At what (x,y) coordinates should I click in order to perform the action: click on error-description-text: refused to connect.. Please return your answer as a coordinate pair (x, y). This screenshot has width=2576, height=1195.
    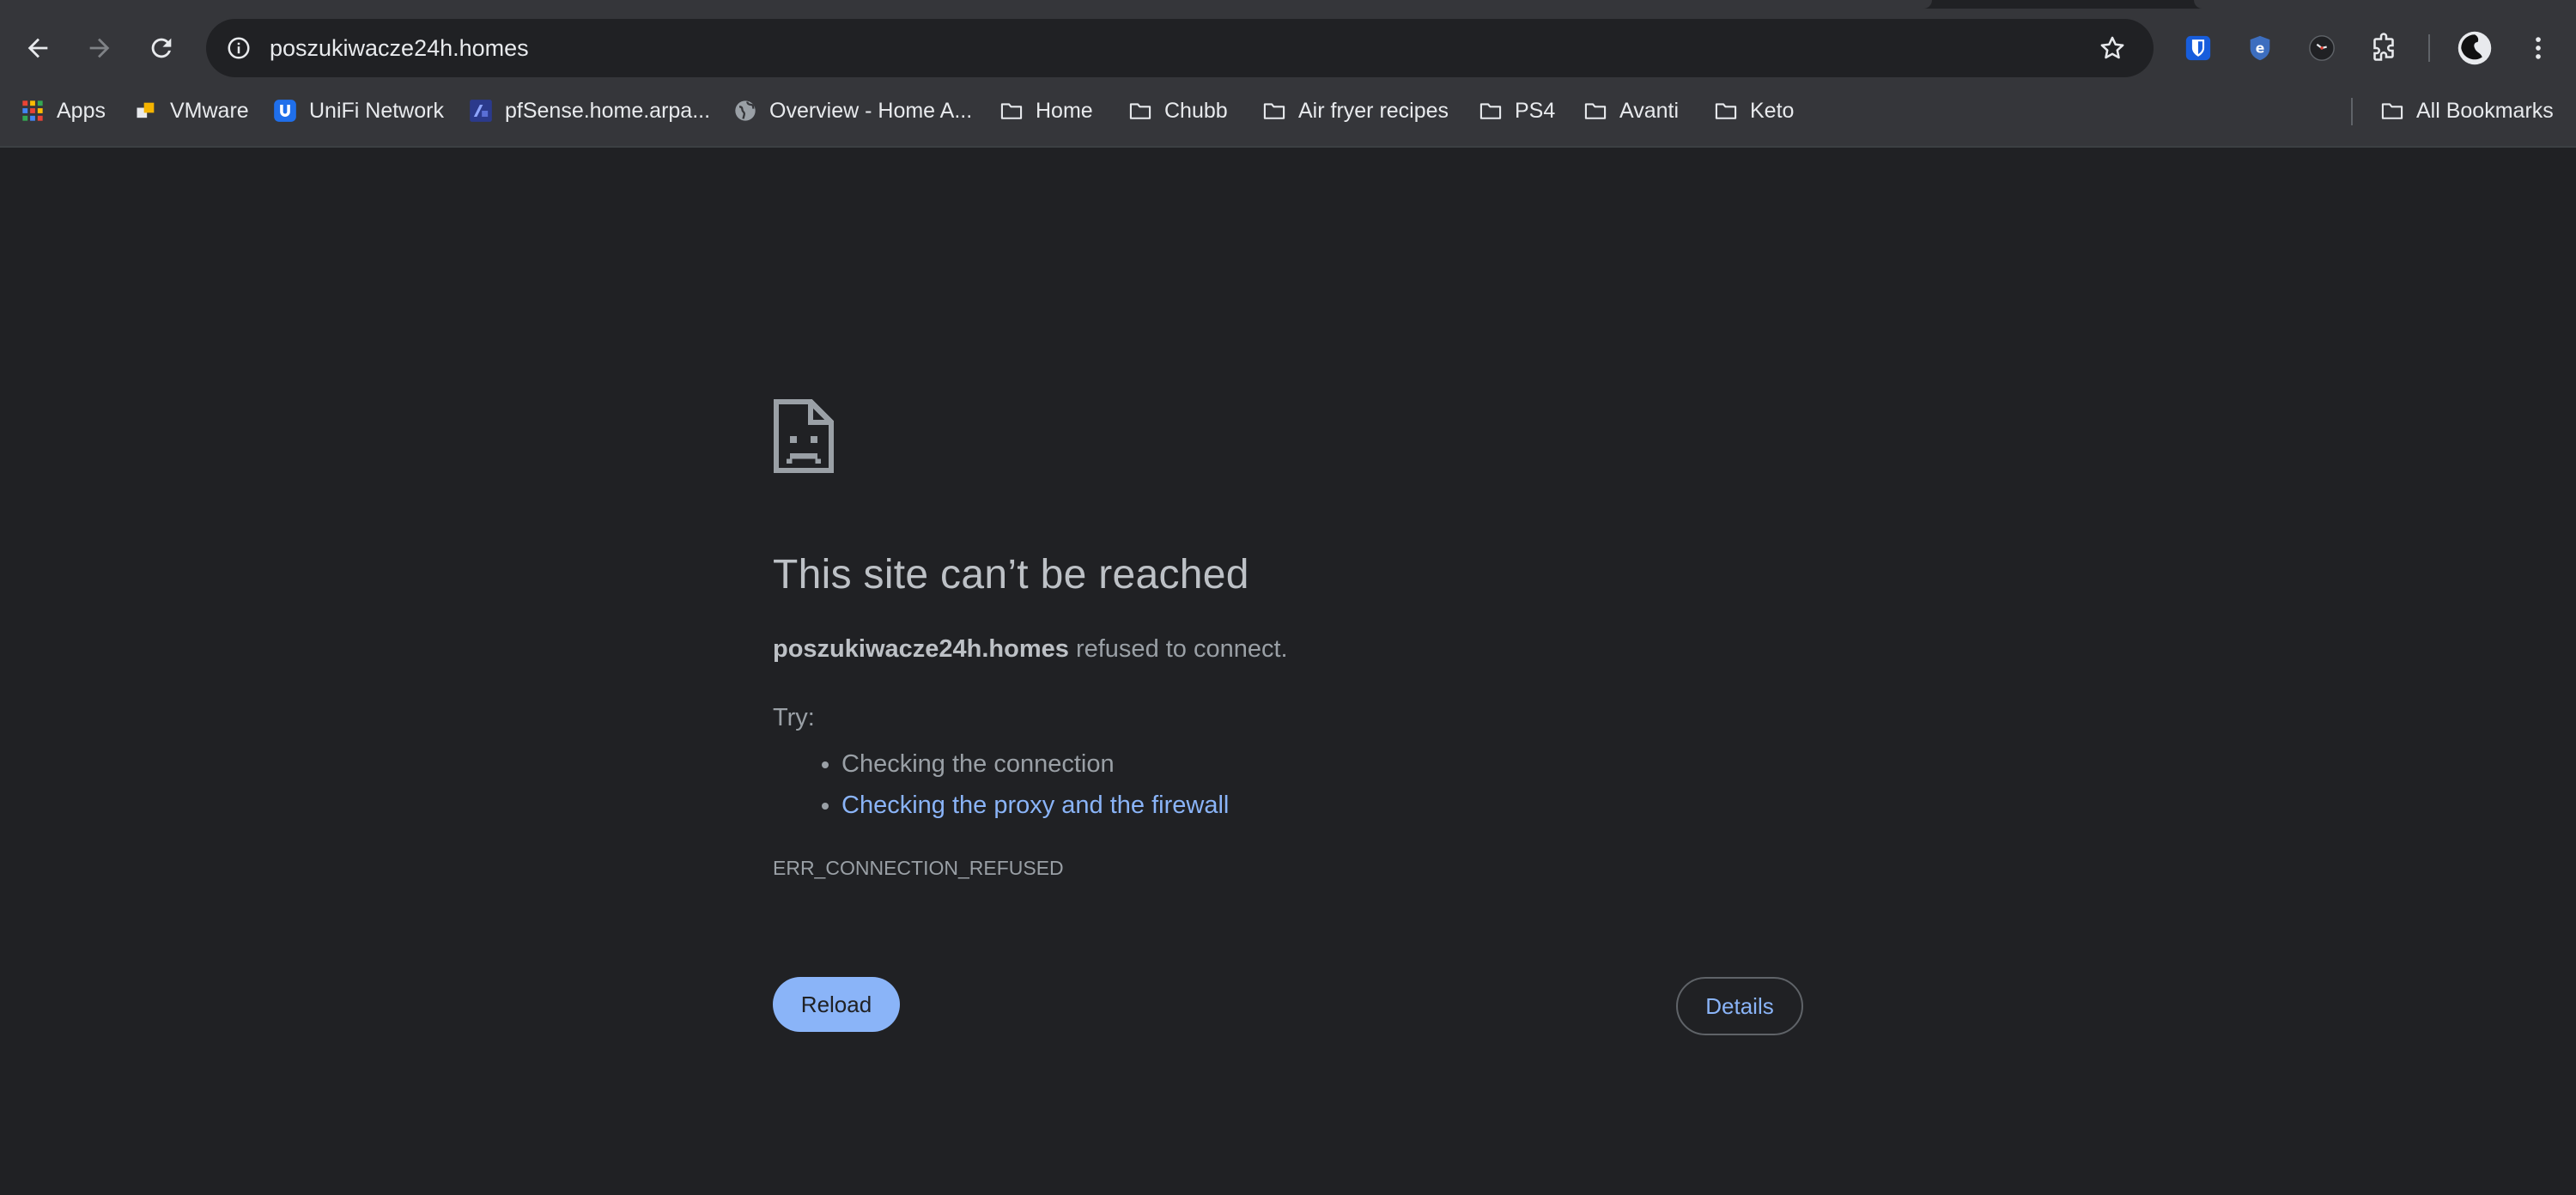
    Looking at the image, I should click on (1178, 649).